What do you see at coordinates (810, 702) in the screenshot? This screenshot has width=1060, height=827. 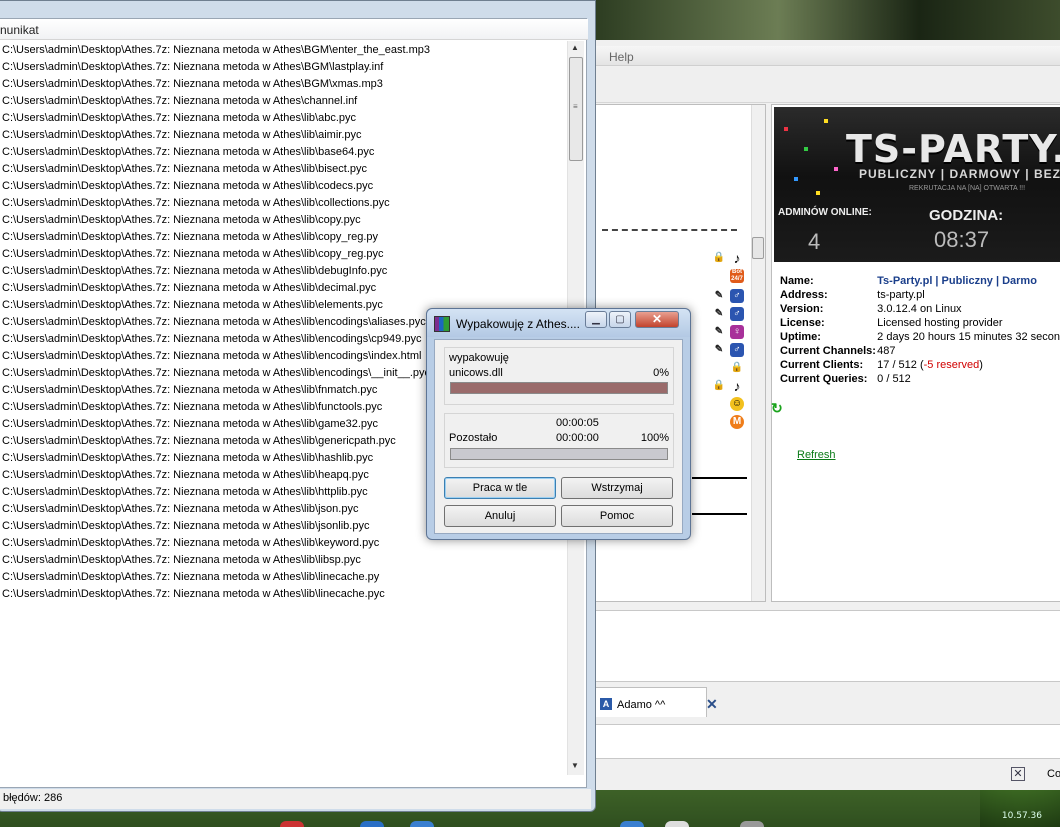 I see `chat-tabs: A Adamo ^^ ✕` at bounding box center [810, 702].